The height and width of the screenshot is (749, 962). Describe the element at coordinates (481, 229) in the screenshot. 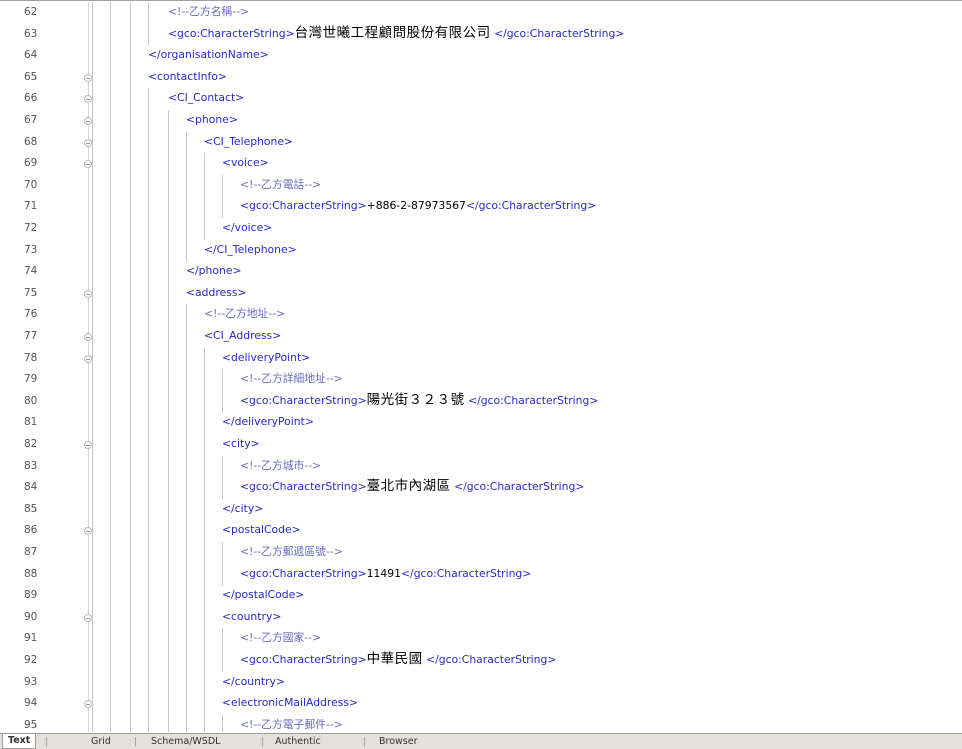

I see `code-line: 72 </voice>` at that location.